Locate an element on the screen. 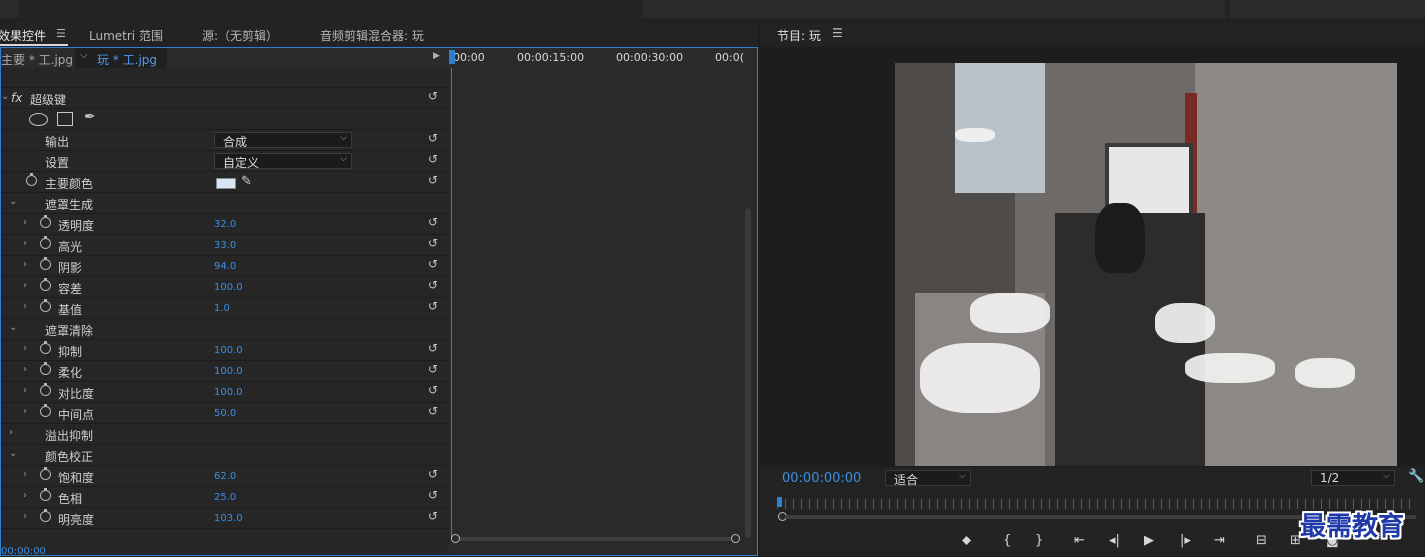 This screenshot has height=557, width=1425. mark-out-icon: } is located at coordinates (1039, 540).